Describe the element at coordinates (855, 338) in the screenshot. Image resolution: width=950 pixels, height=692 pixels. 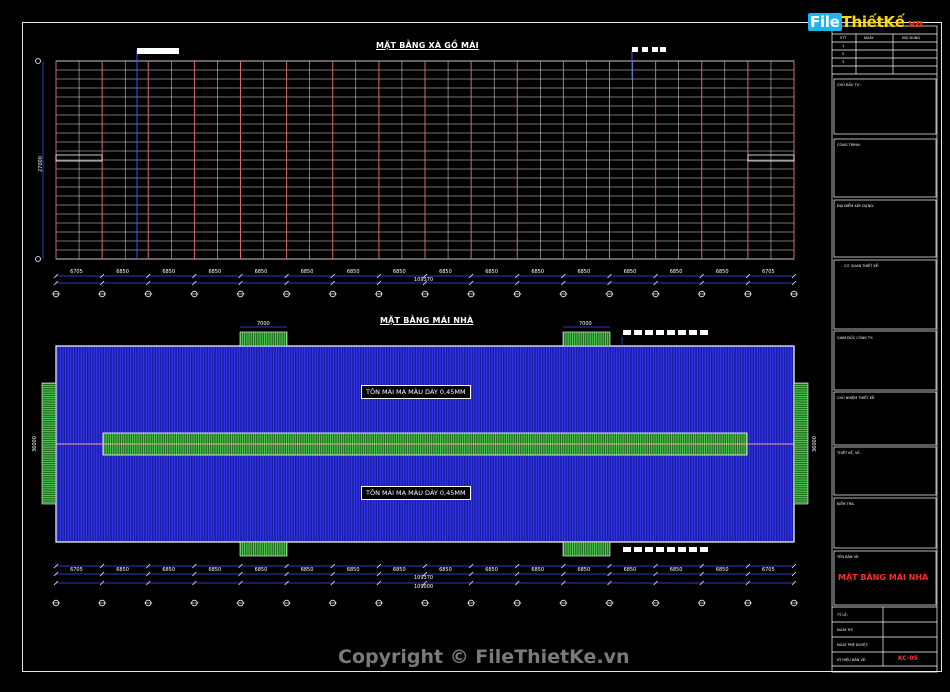
I see `tb-director-label: GIÁM ĐỐC CÔNG TY:` at that location.